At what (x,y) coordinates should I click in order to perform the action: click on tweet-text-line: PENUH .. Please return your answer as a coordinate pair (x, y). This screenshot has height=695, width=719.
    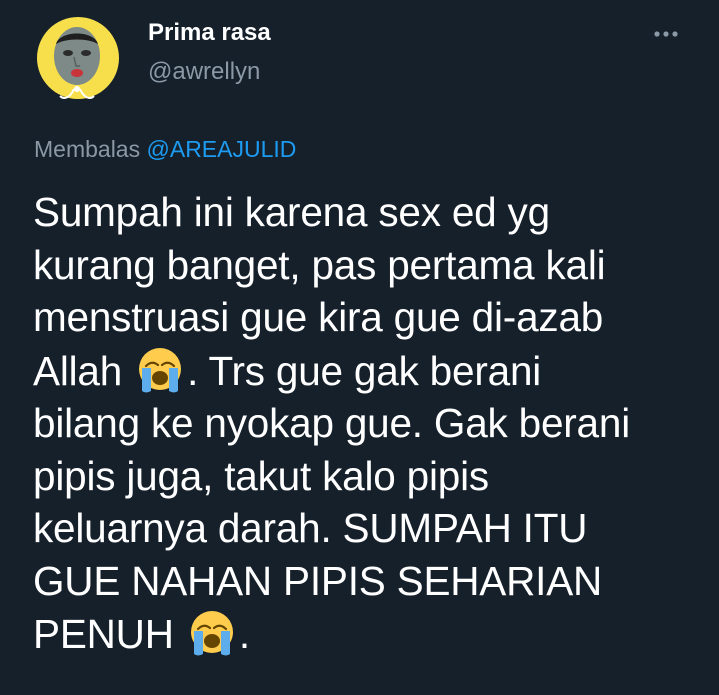
    Looking at the image, I should click on (368, 634).